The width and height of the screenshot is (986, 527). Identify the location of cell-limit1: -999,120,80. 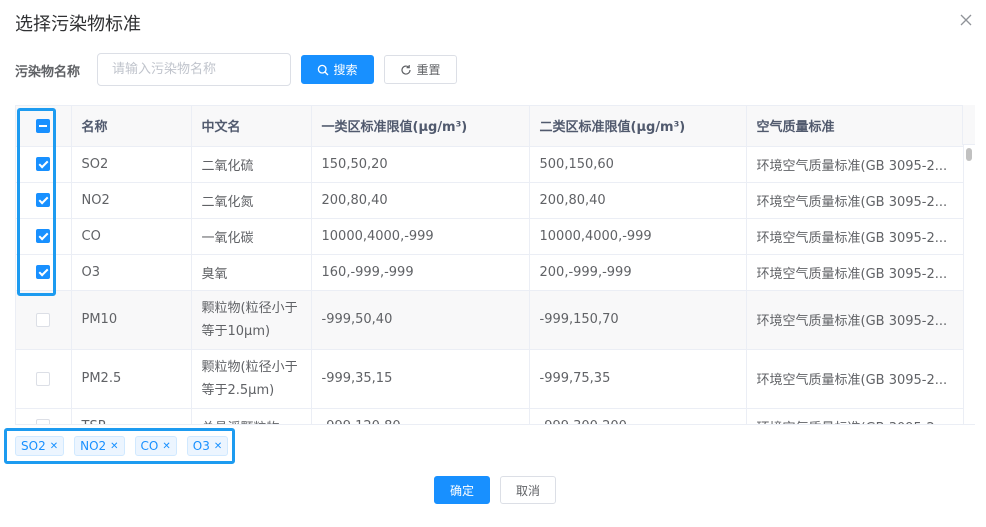
(420, 416).